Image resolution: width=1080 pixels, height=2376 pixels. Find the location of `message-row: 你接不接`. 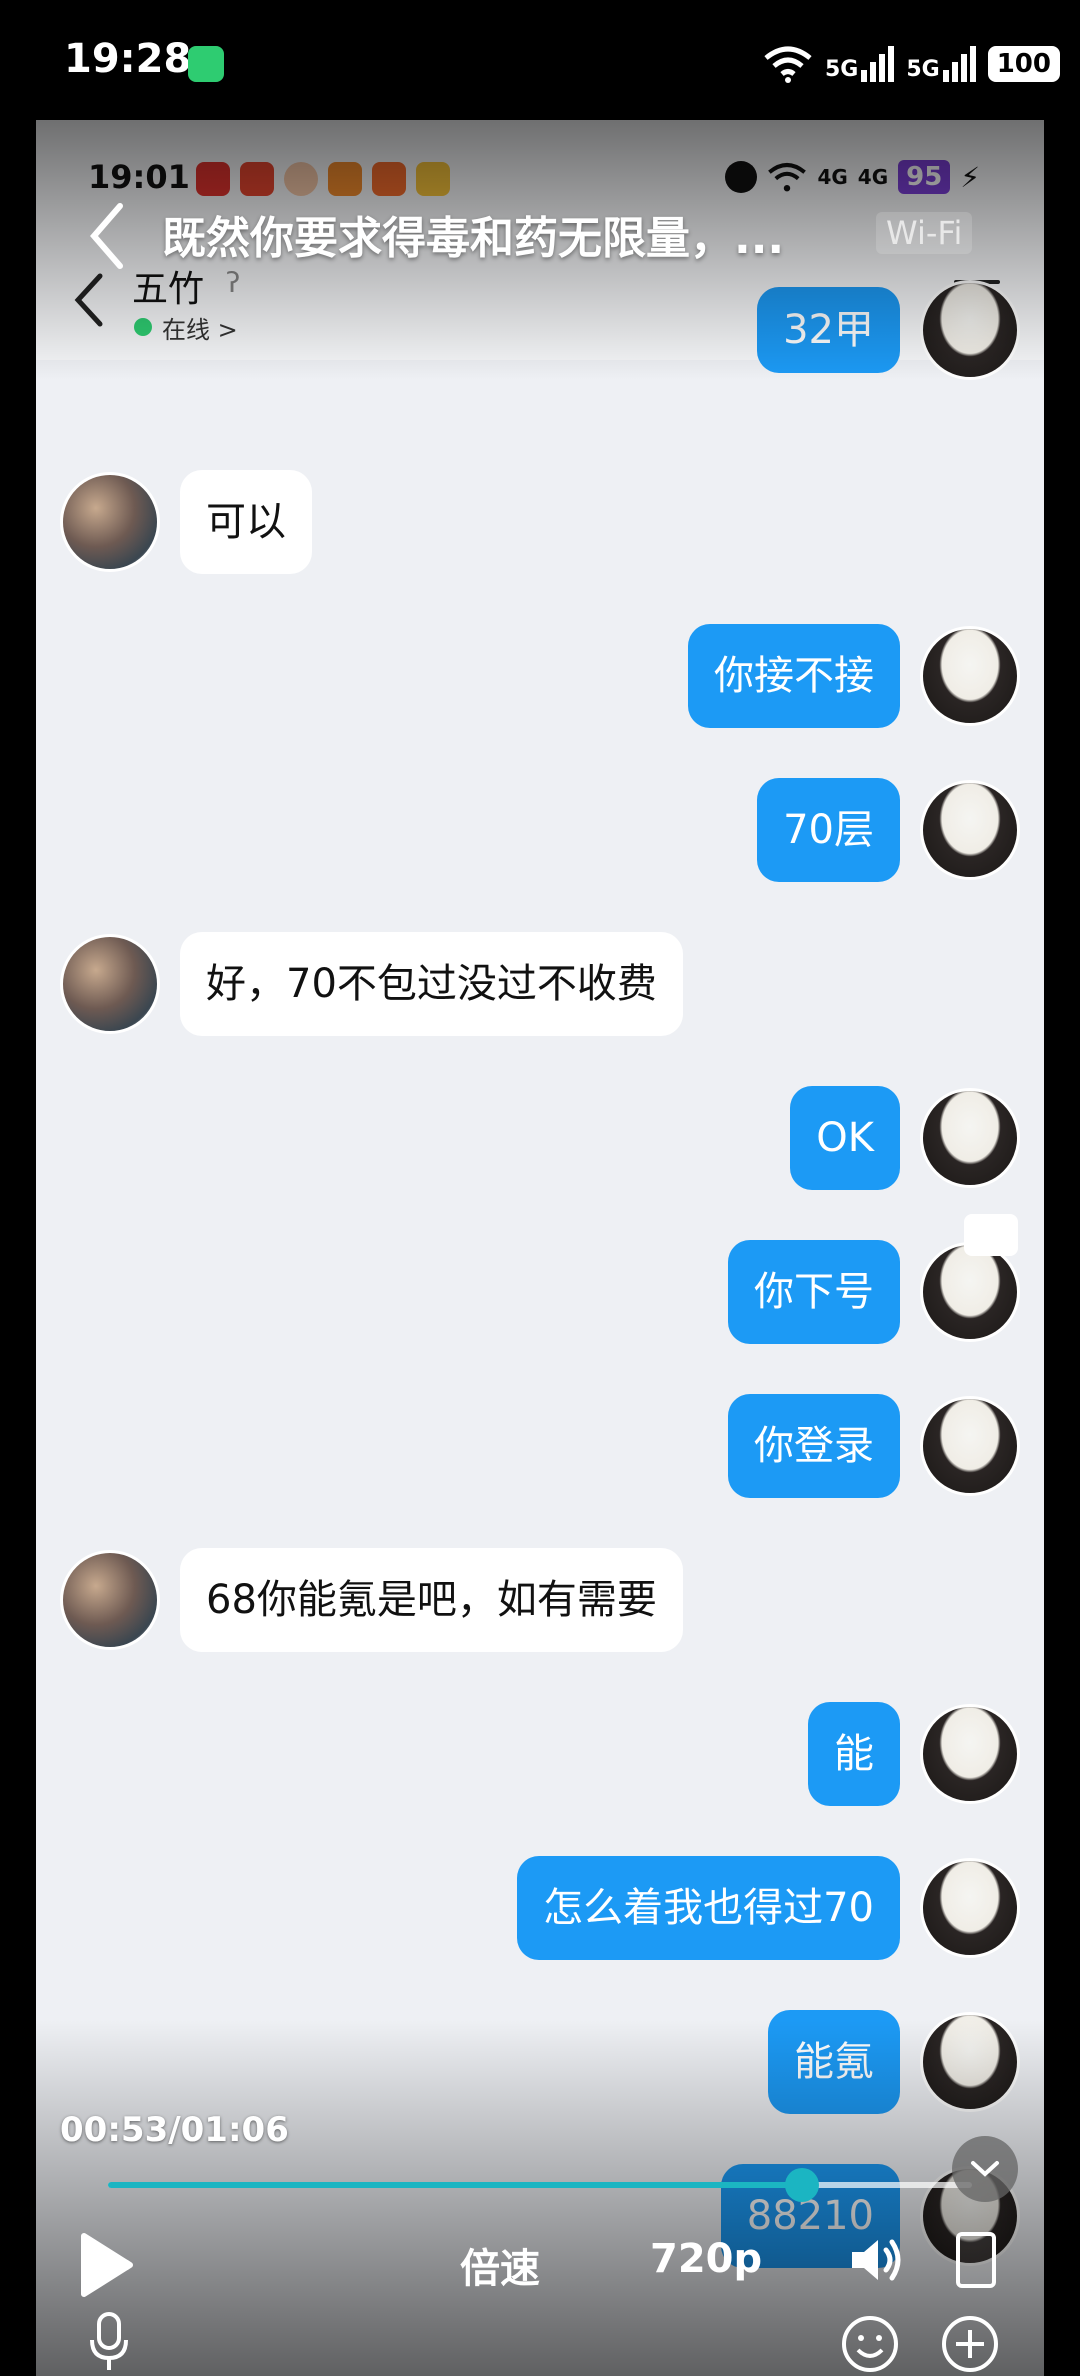

message-row: 你接不接 is located at coordinates (854, 676).